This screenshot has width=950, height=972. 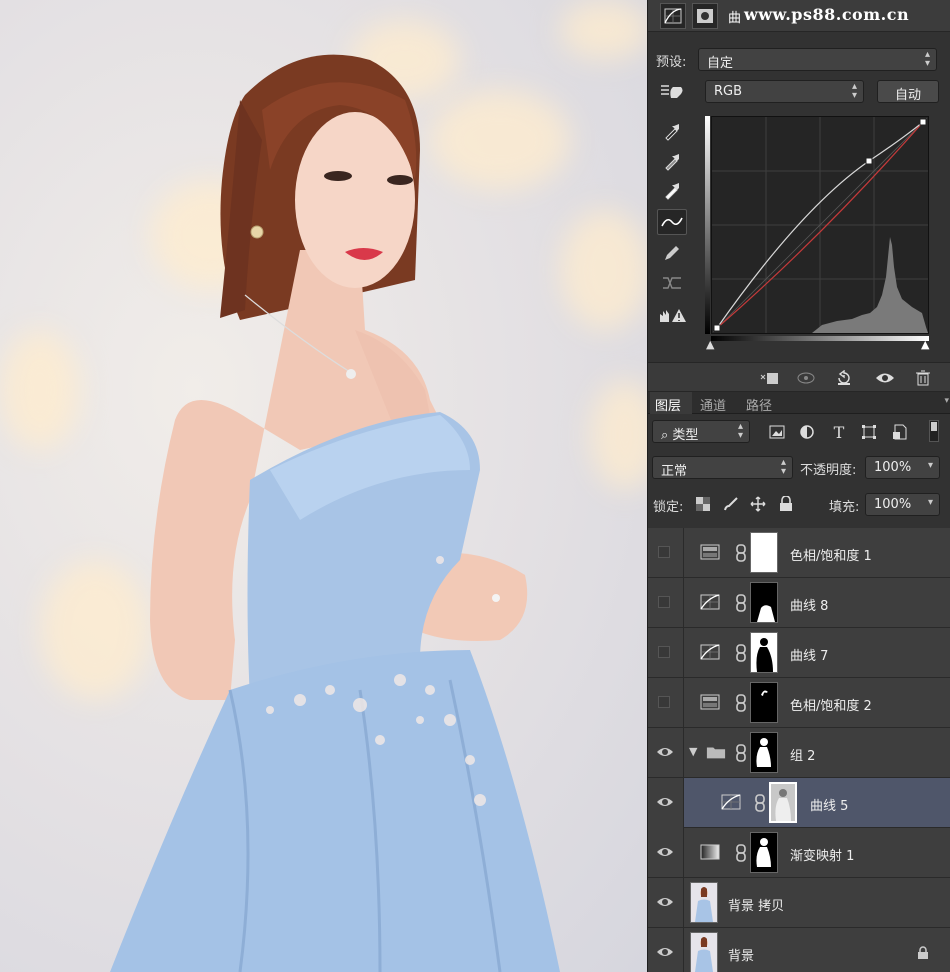 I want to click on layer-row: 背景, so click(x=799, y=950).